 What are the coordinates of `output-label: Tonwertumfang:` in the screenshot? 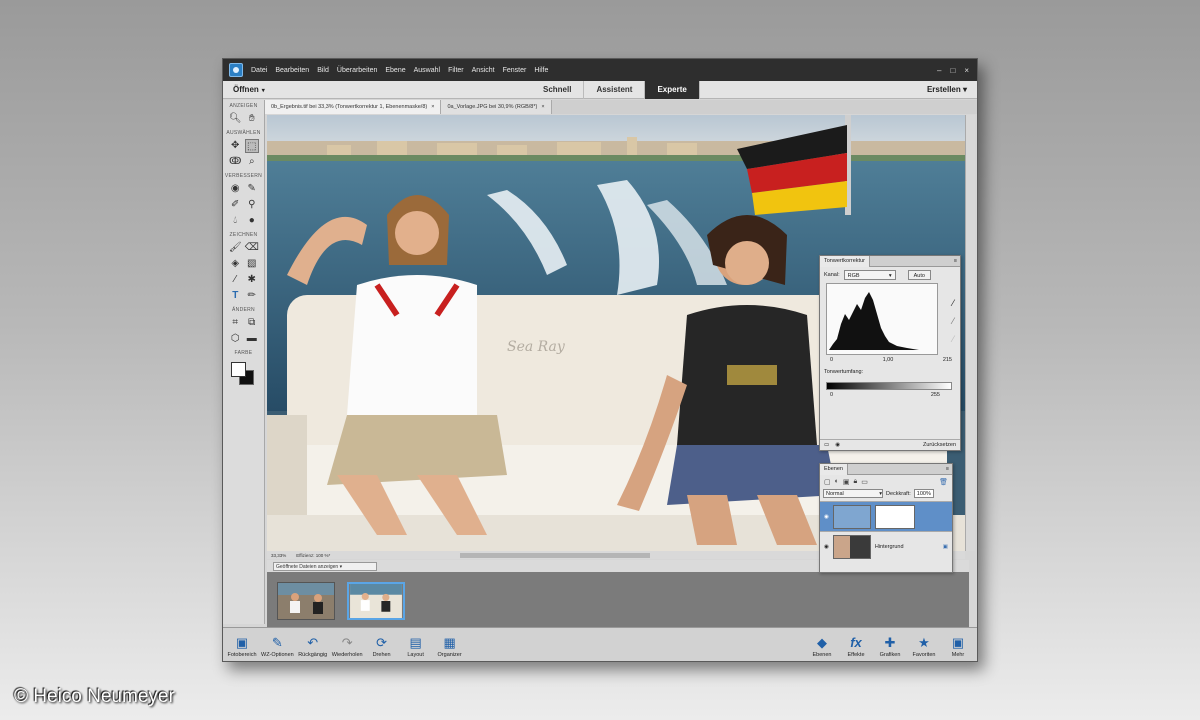 It's located at (844, 372).